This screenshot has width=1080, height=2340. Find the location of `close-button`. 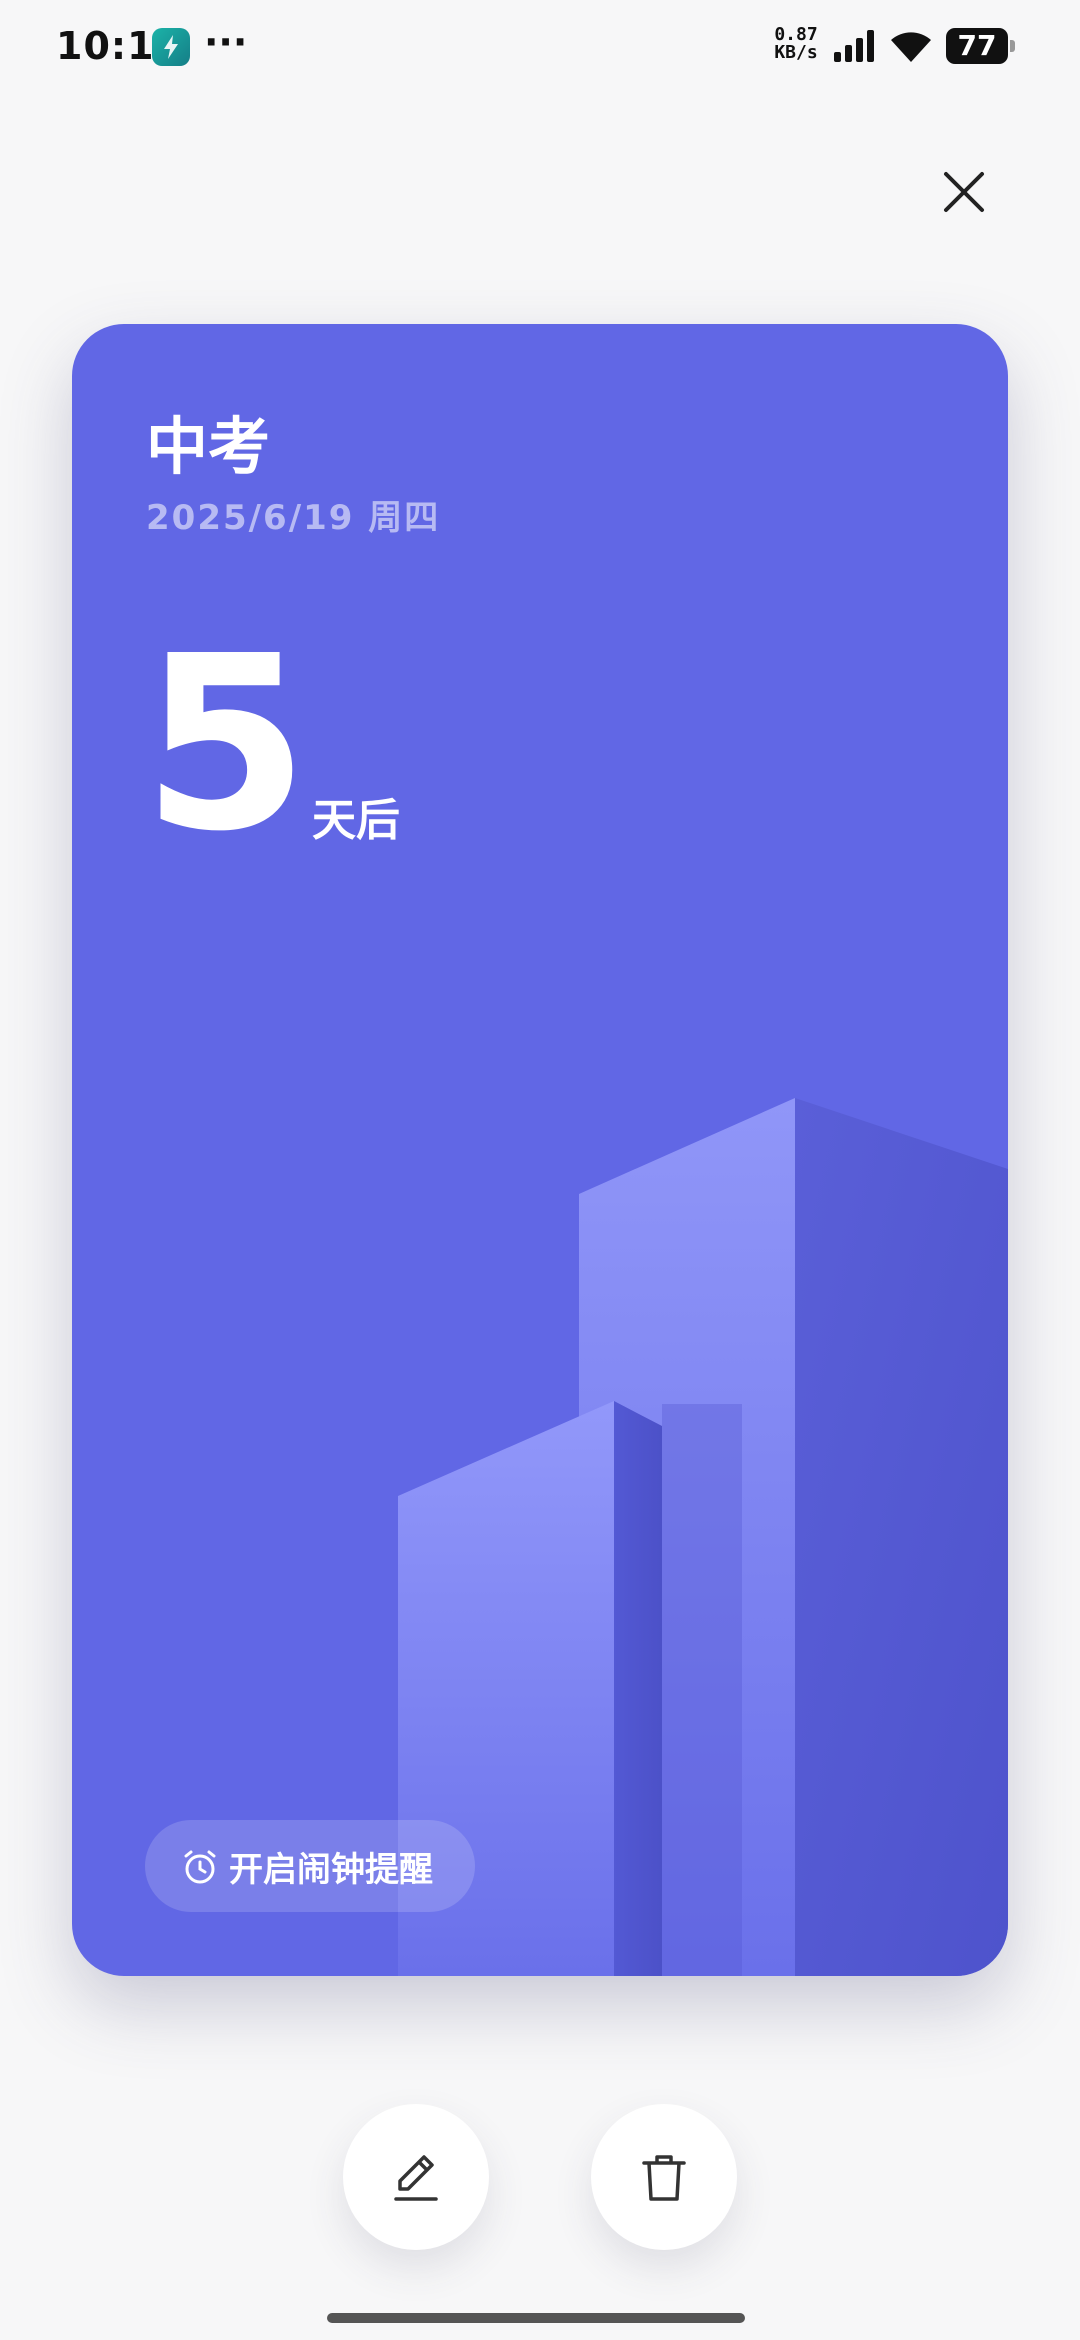

close-button is located at coordinates (964, 192).